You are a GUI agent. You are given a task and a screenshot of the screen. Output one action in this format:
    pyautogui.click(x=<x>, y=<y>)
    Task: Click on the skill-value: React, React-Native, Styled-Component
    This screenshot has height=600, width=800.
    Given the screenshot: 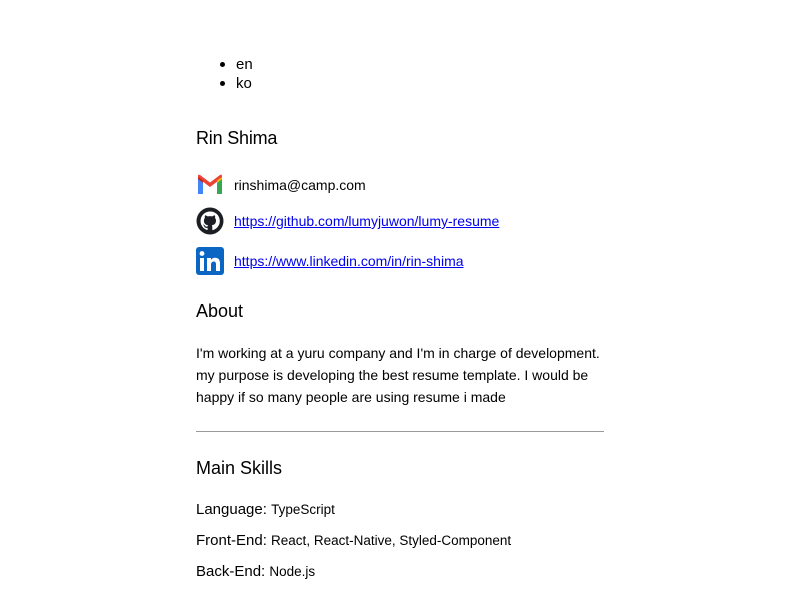 What is the action you would take?
    pyautogui.click(x=391, y=540)
    